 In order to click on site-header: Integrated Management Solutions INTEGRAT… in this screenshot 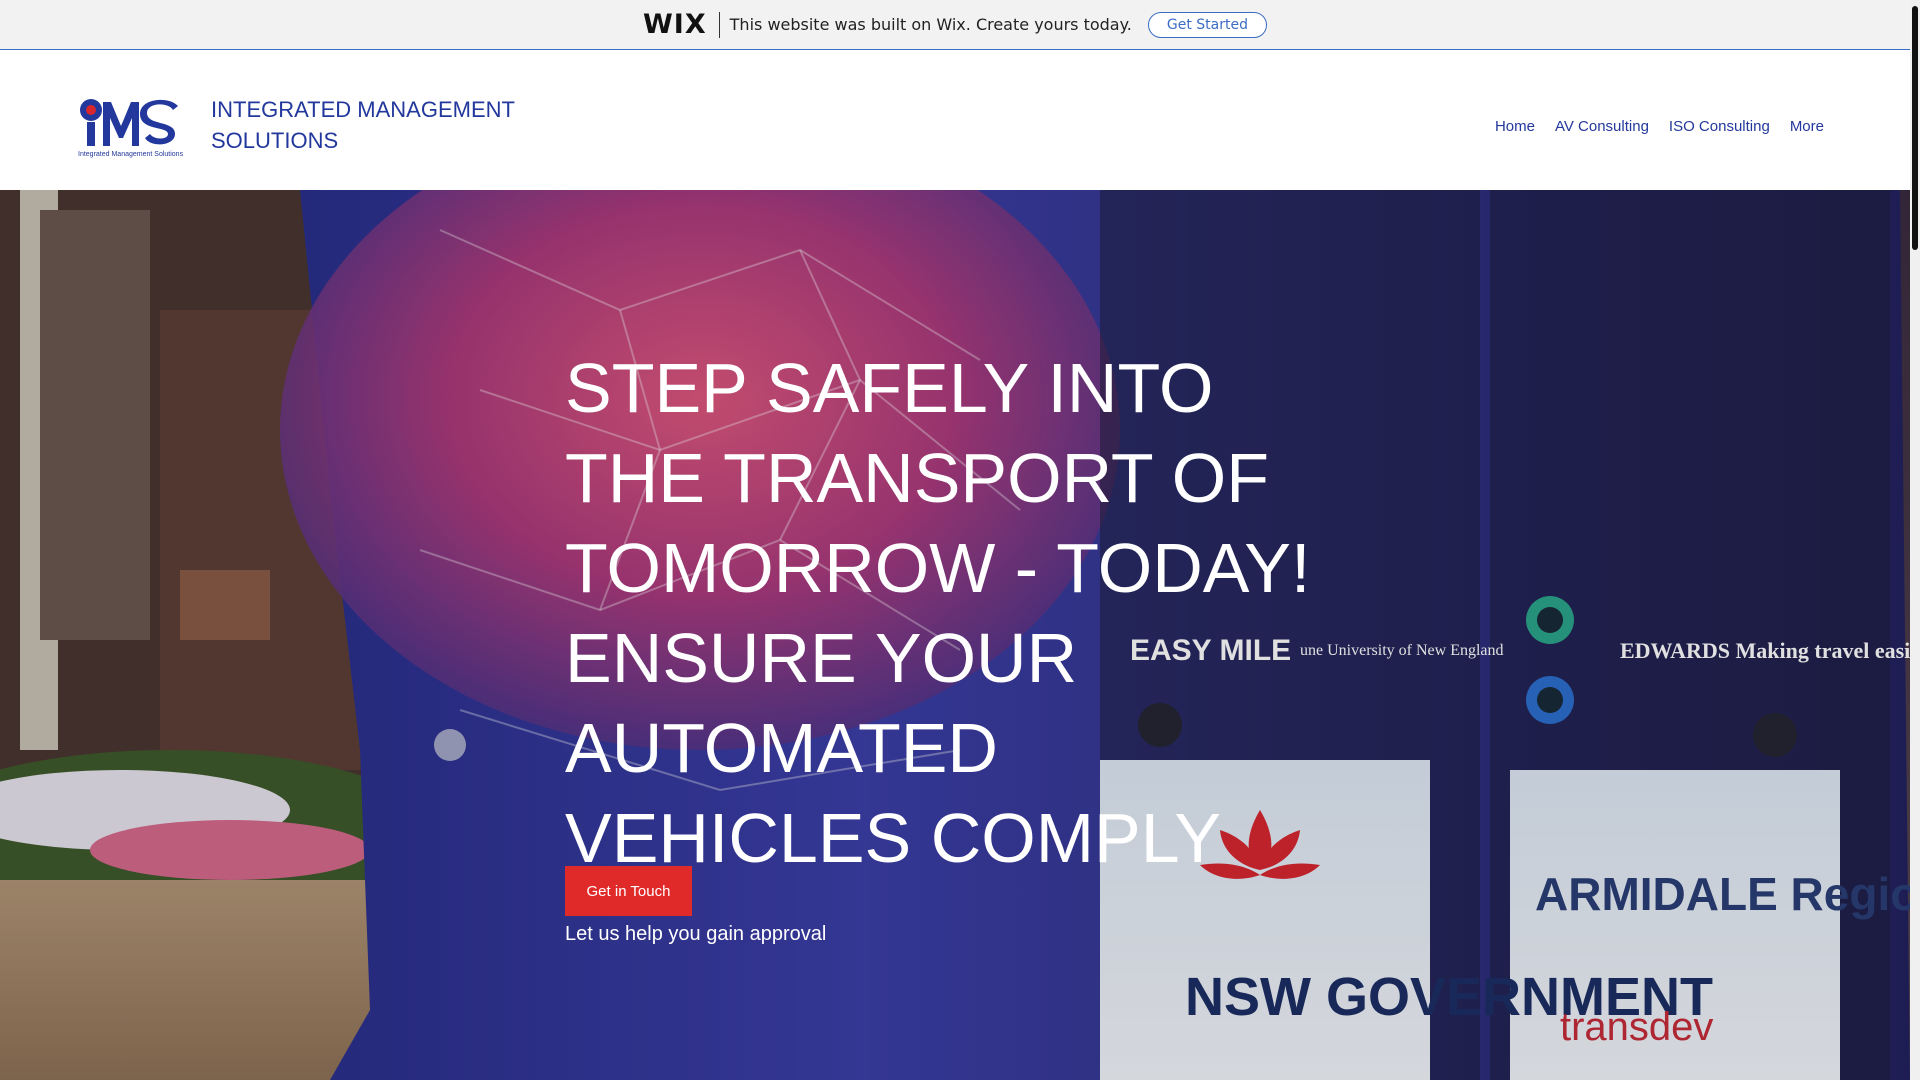, I will do `click(955, 120)`.